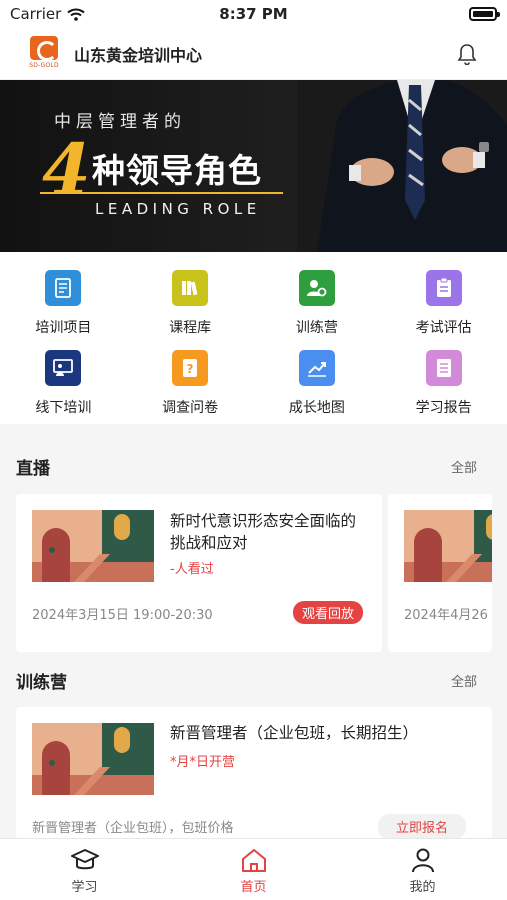  What do you see at coordinates (471, 680) in the screenshot?
I see `camp-more-link: 全部` at bounding box center [471, 680].